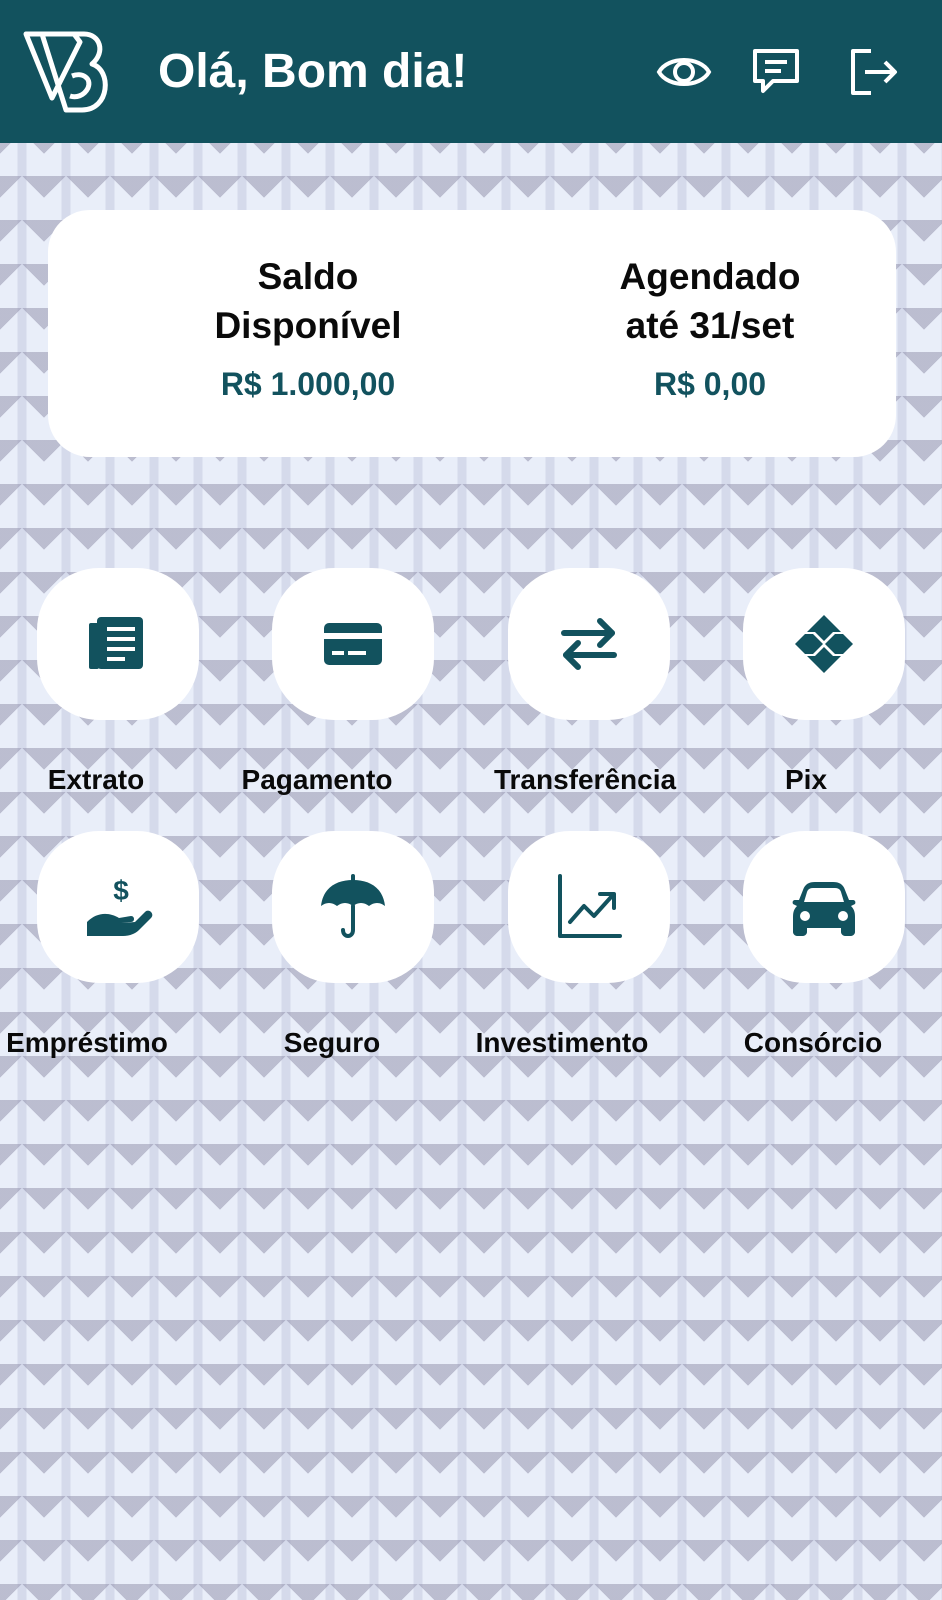  What do you see at coordinates (313, 71) in the screenshot?
I see `greeting-title: Olá, Bom dia!` at bounding box center [313, 71].